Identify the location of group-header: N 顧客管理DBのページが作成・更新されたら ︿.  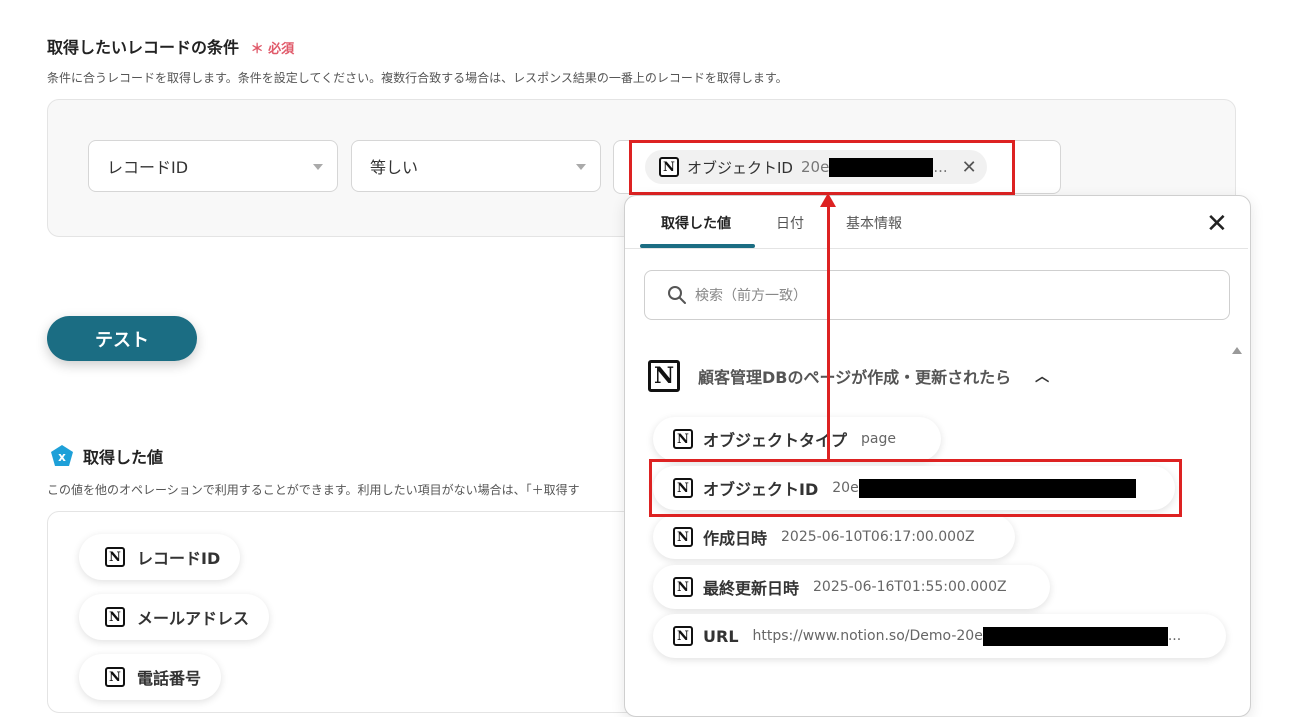
(848, 376).